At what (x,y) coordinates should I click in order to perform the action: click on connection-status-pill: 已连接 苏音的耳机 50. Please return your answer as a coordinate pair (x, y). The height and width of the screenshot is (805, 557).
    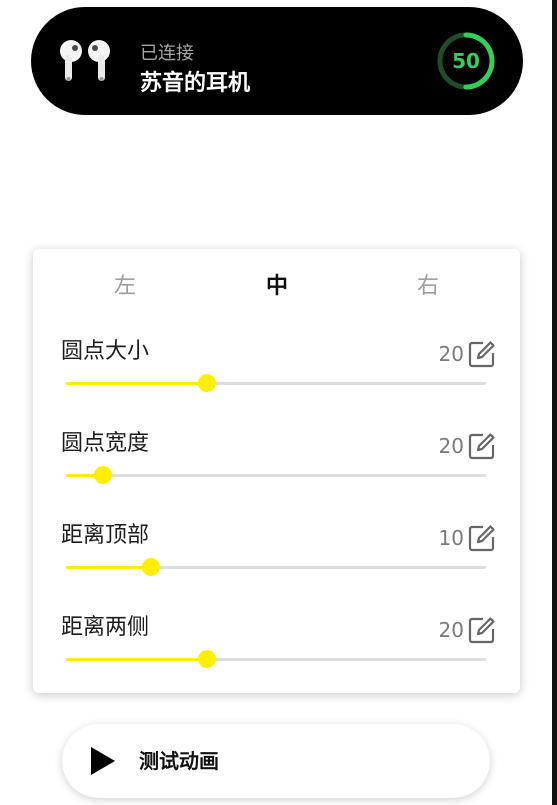
    Looking at the image, I should click on (277, 61).